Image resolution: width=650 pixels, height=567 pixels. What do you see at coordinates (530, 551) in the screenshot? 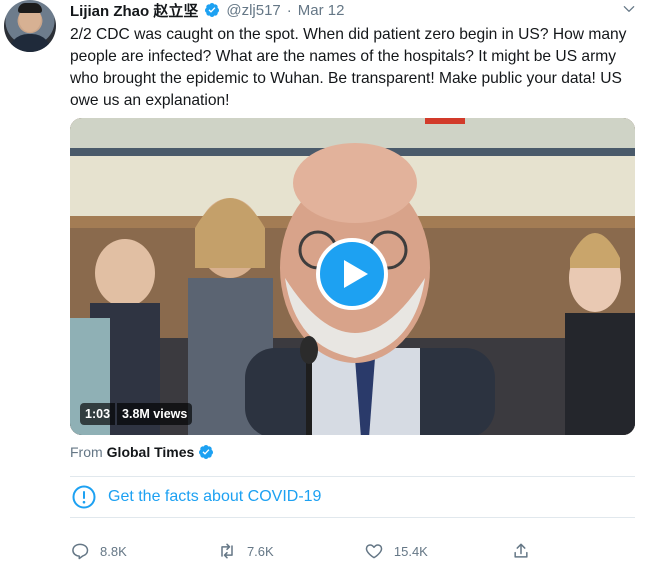
I see `share-button` at bounding box center [530, 551].